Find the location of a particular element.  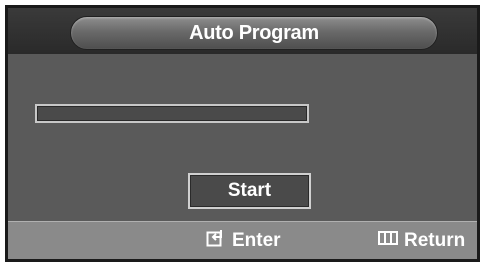

page-title: Auto Program is located at coordinates (254, 32).